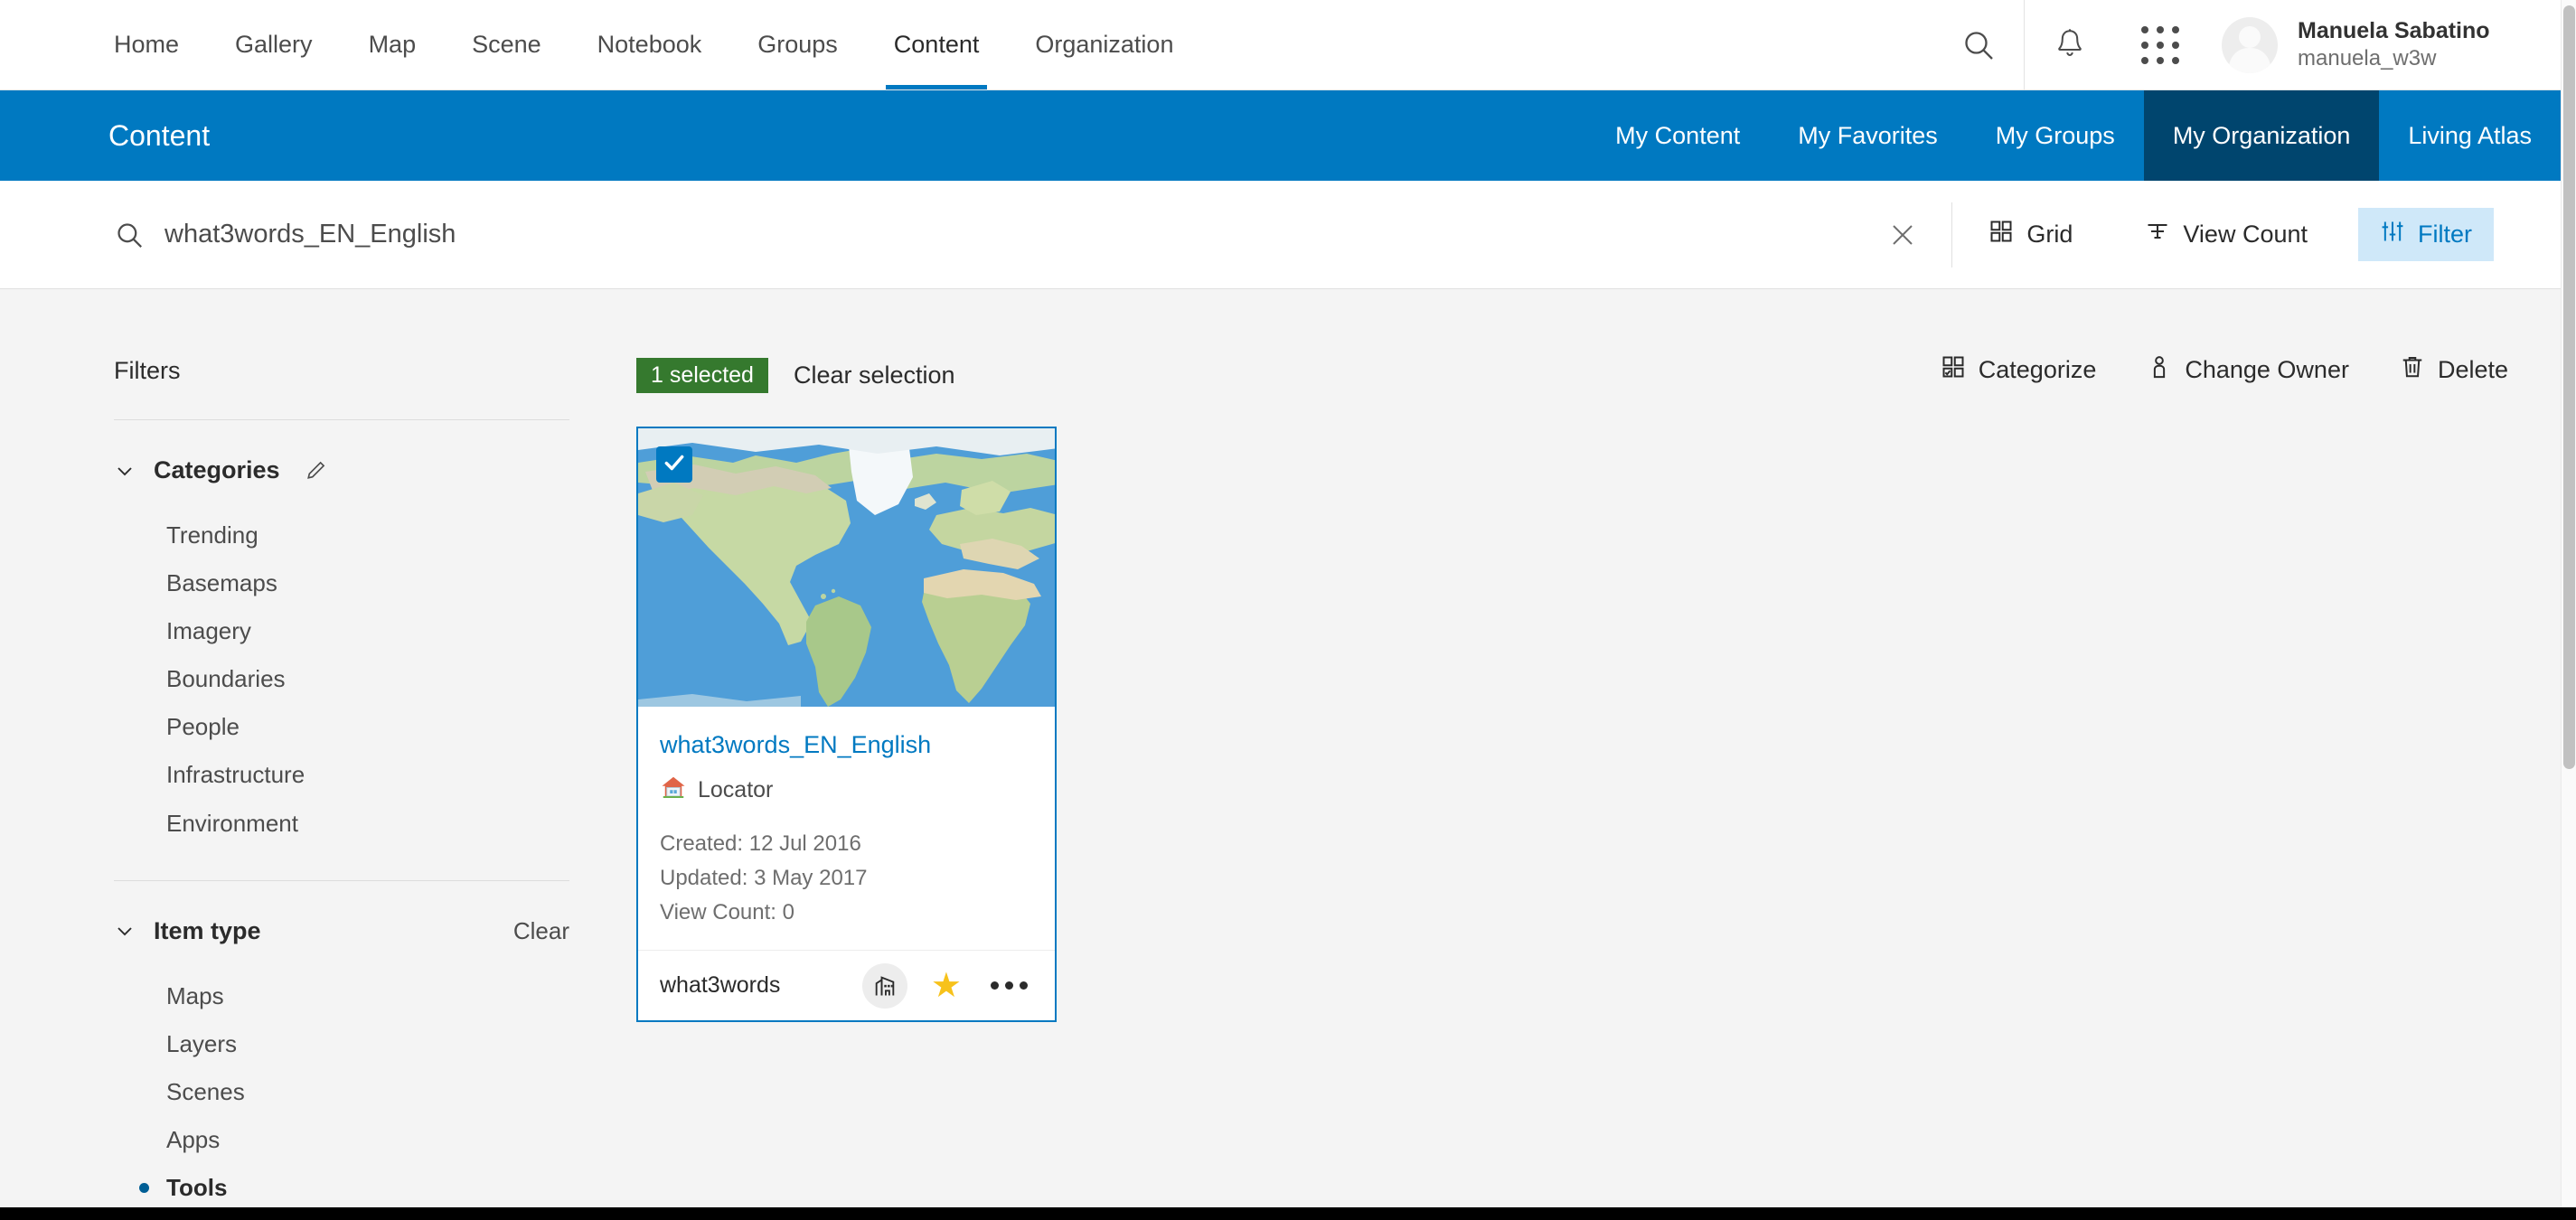  What do you see at coordinates (1954, 370) in the screenshot?
I see `categorize-grid-icon` at bounding box center [1954, 370].